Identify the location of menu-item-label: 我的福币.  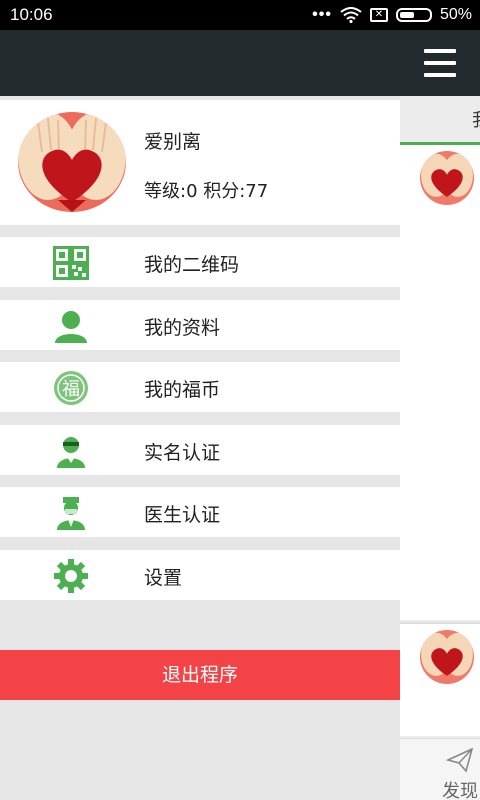
(182, 390).